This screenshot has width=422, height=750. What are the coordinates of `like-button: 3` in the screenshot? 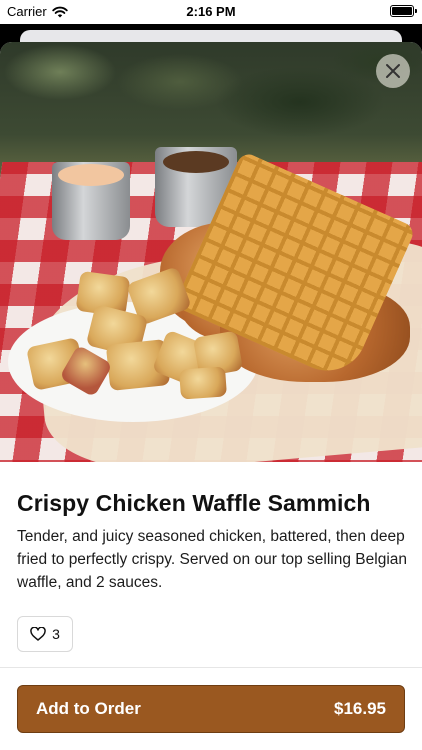 It's located at (45, 634).